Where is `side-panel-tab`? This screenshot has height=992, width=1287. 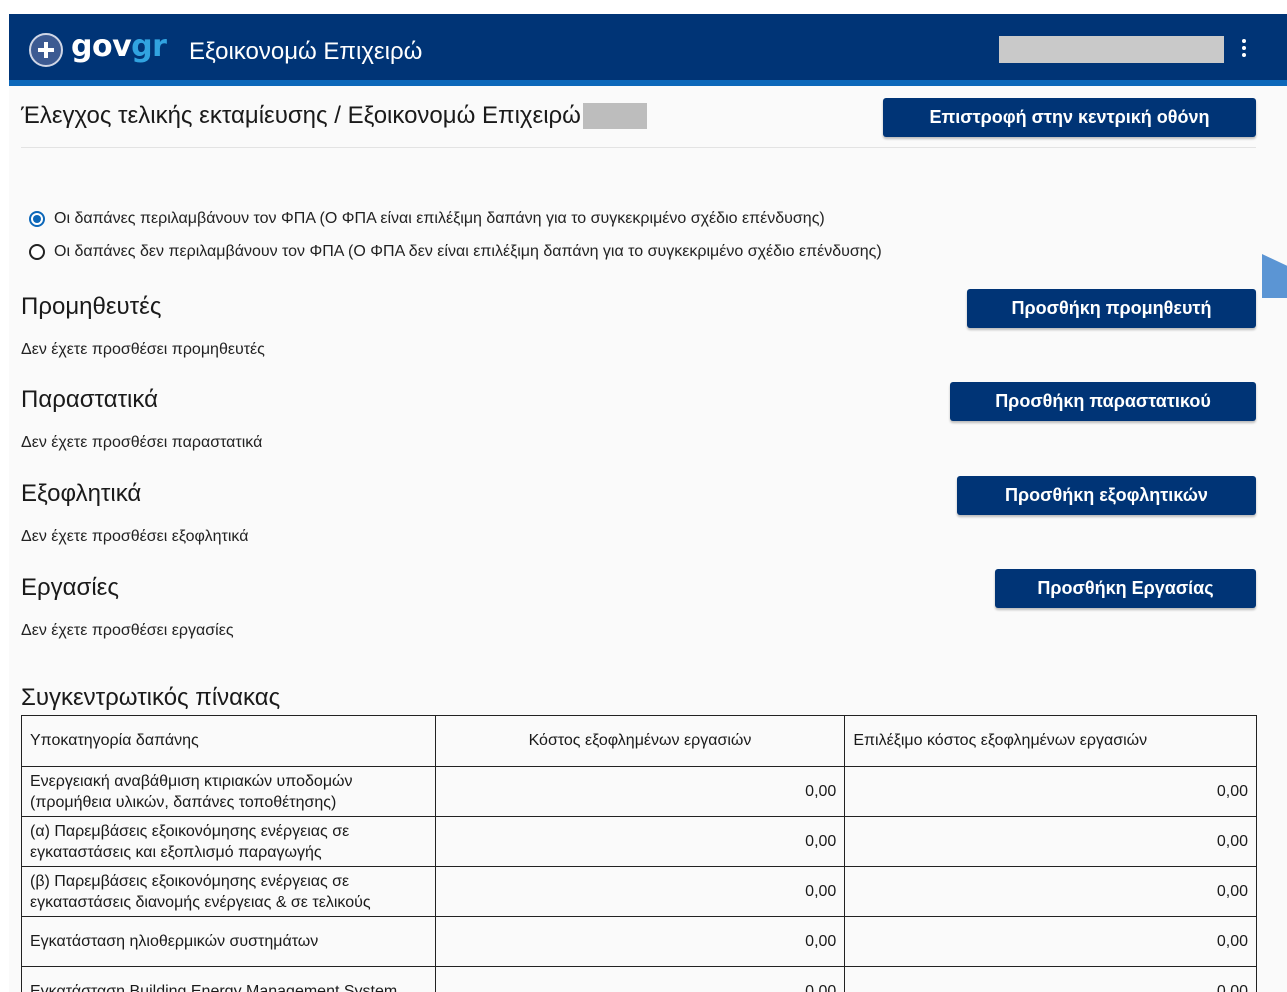 side-panel-tab is located at coordinates (1274, 276).